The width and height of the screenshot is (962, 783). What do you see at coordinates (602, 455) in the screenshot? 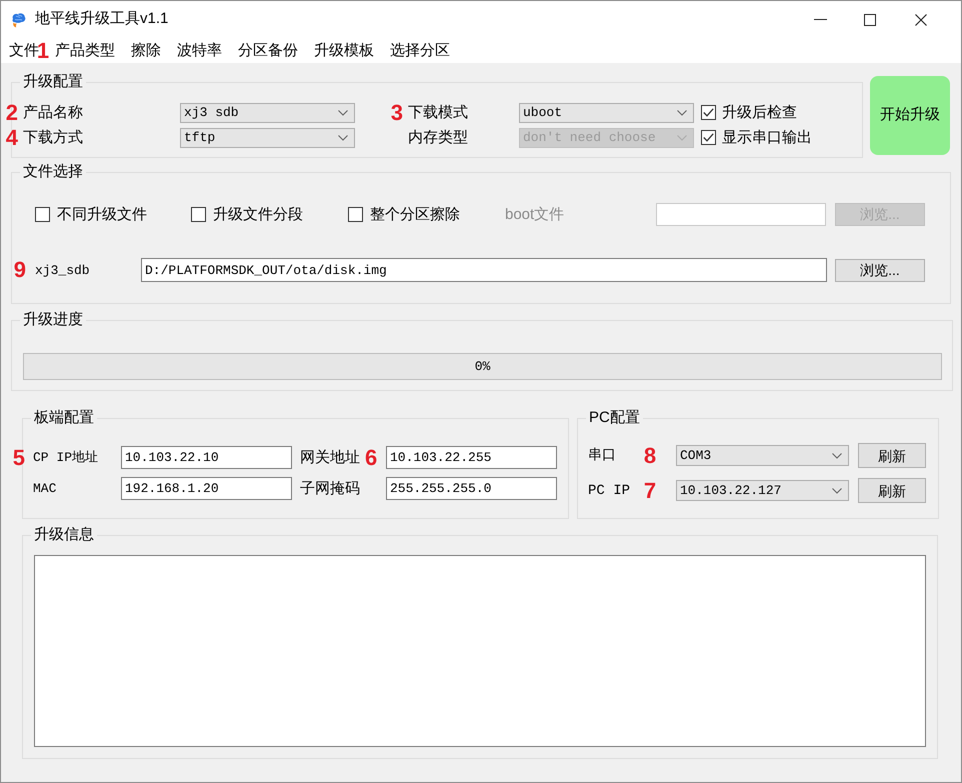
I see `field-label: 串口` at bounding box center [602, 455].